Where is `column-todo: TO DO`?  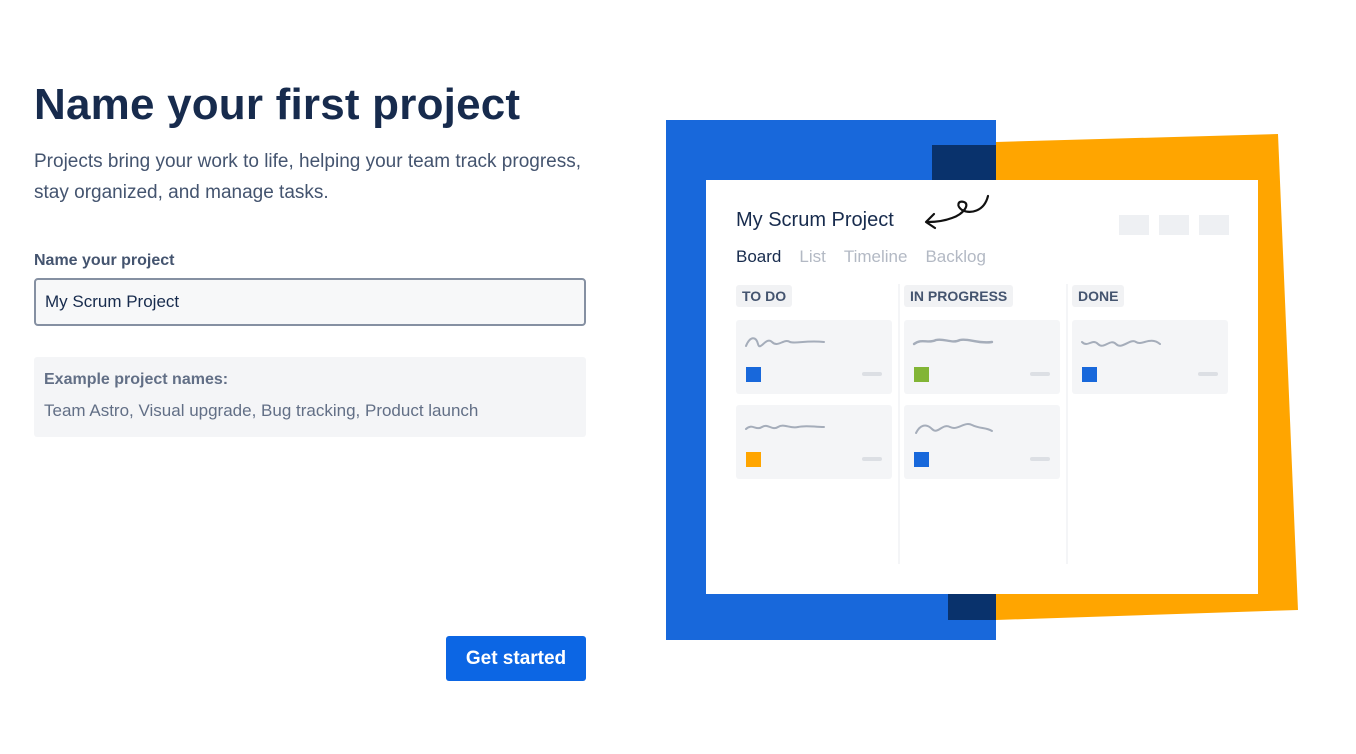 column-todo: TO DO is located at coordinates (815, 425).